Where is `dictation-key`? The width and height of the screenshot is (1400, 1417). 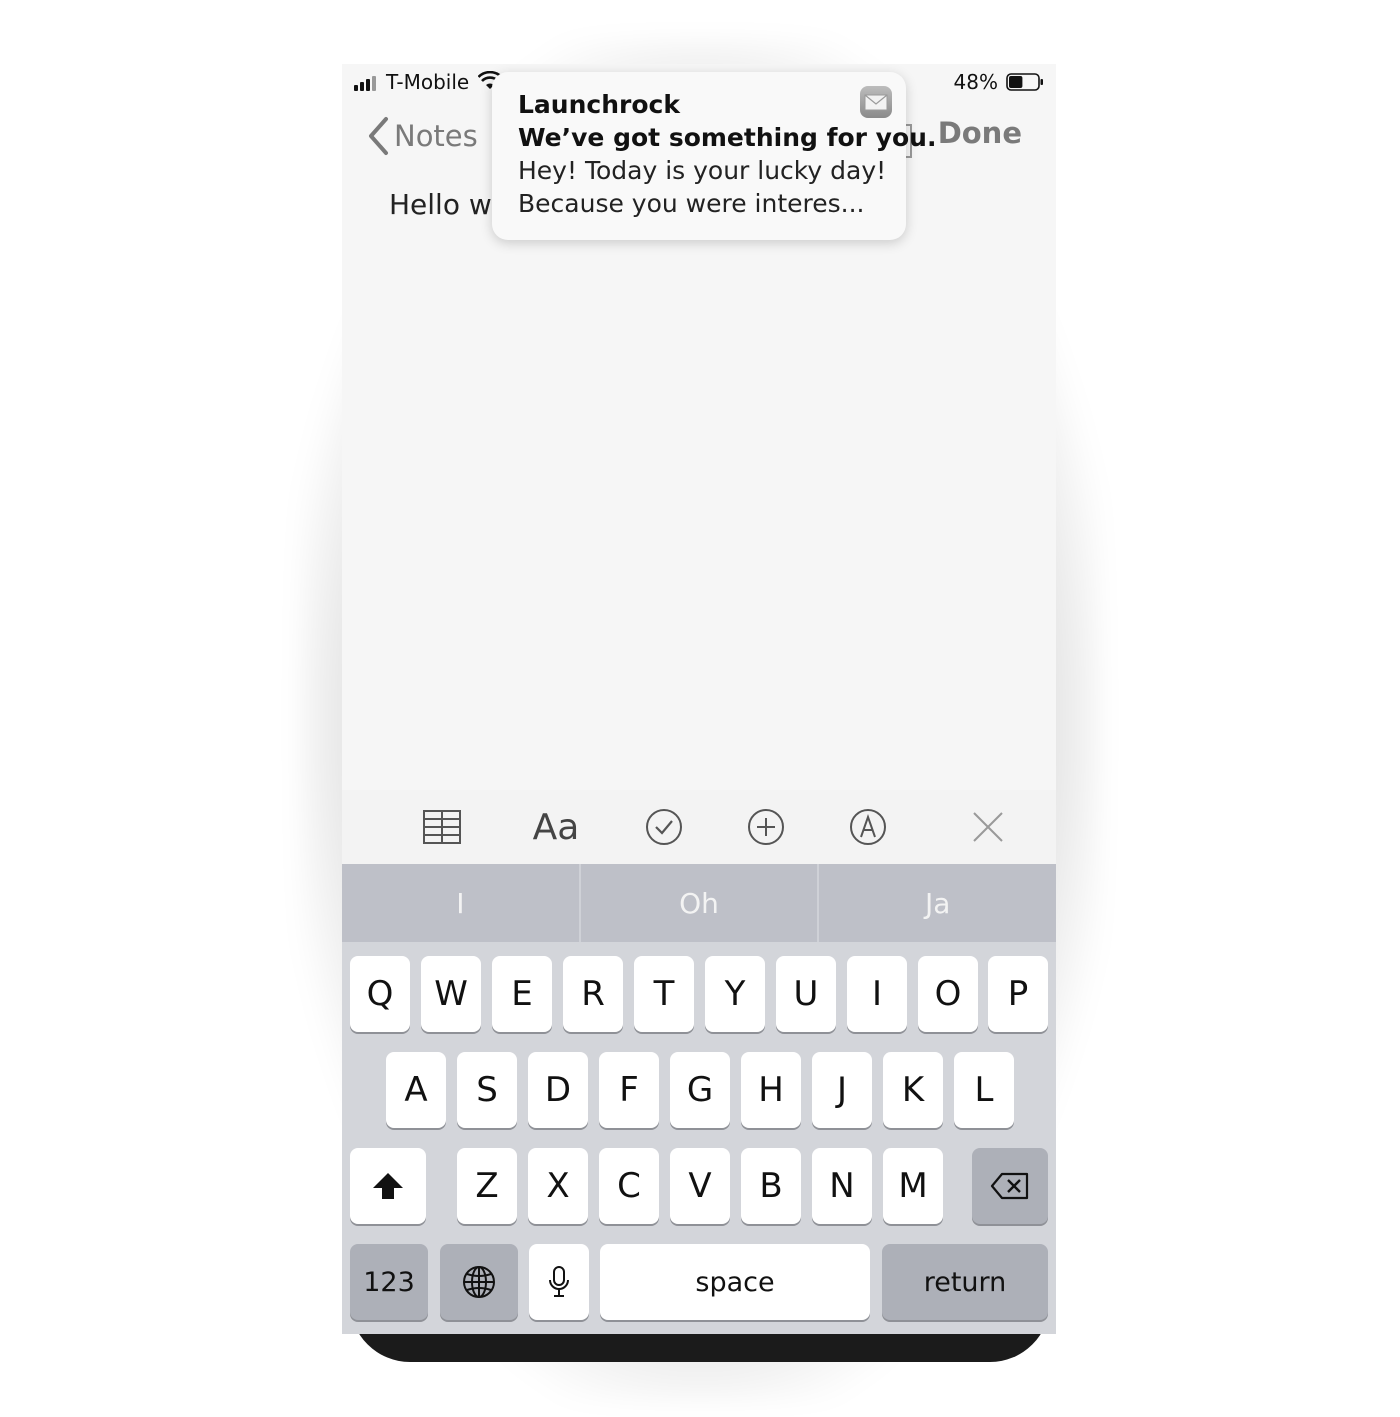 dictation-key is located at coordinates (559, 1282).